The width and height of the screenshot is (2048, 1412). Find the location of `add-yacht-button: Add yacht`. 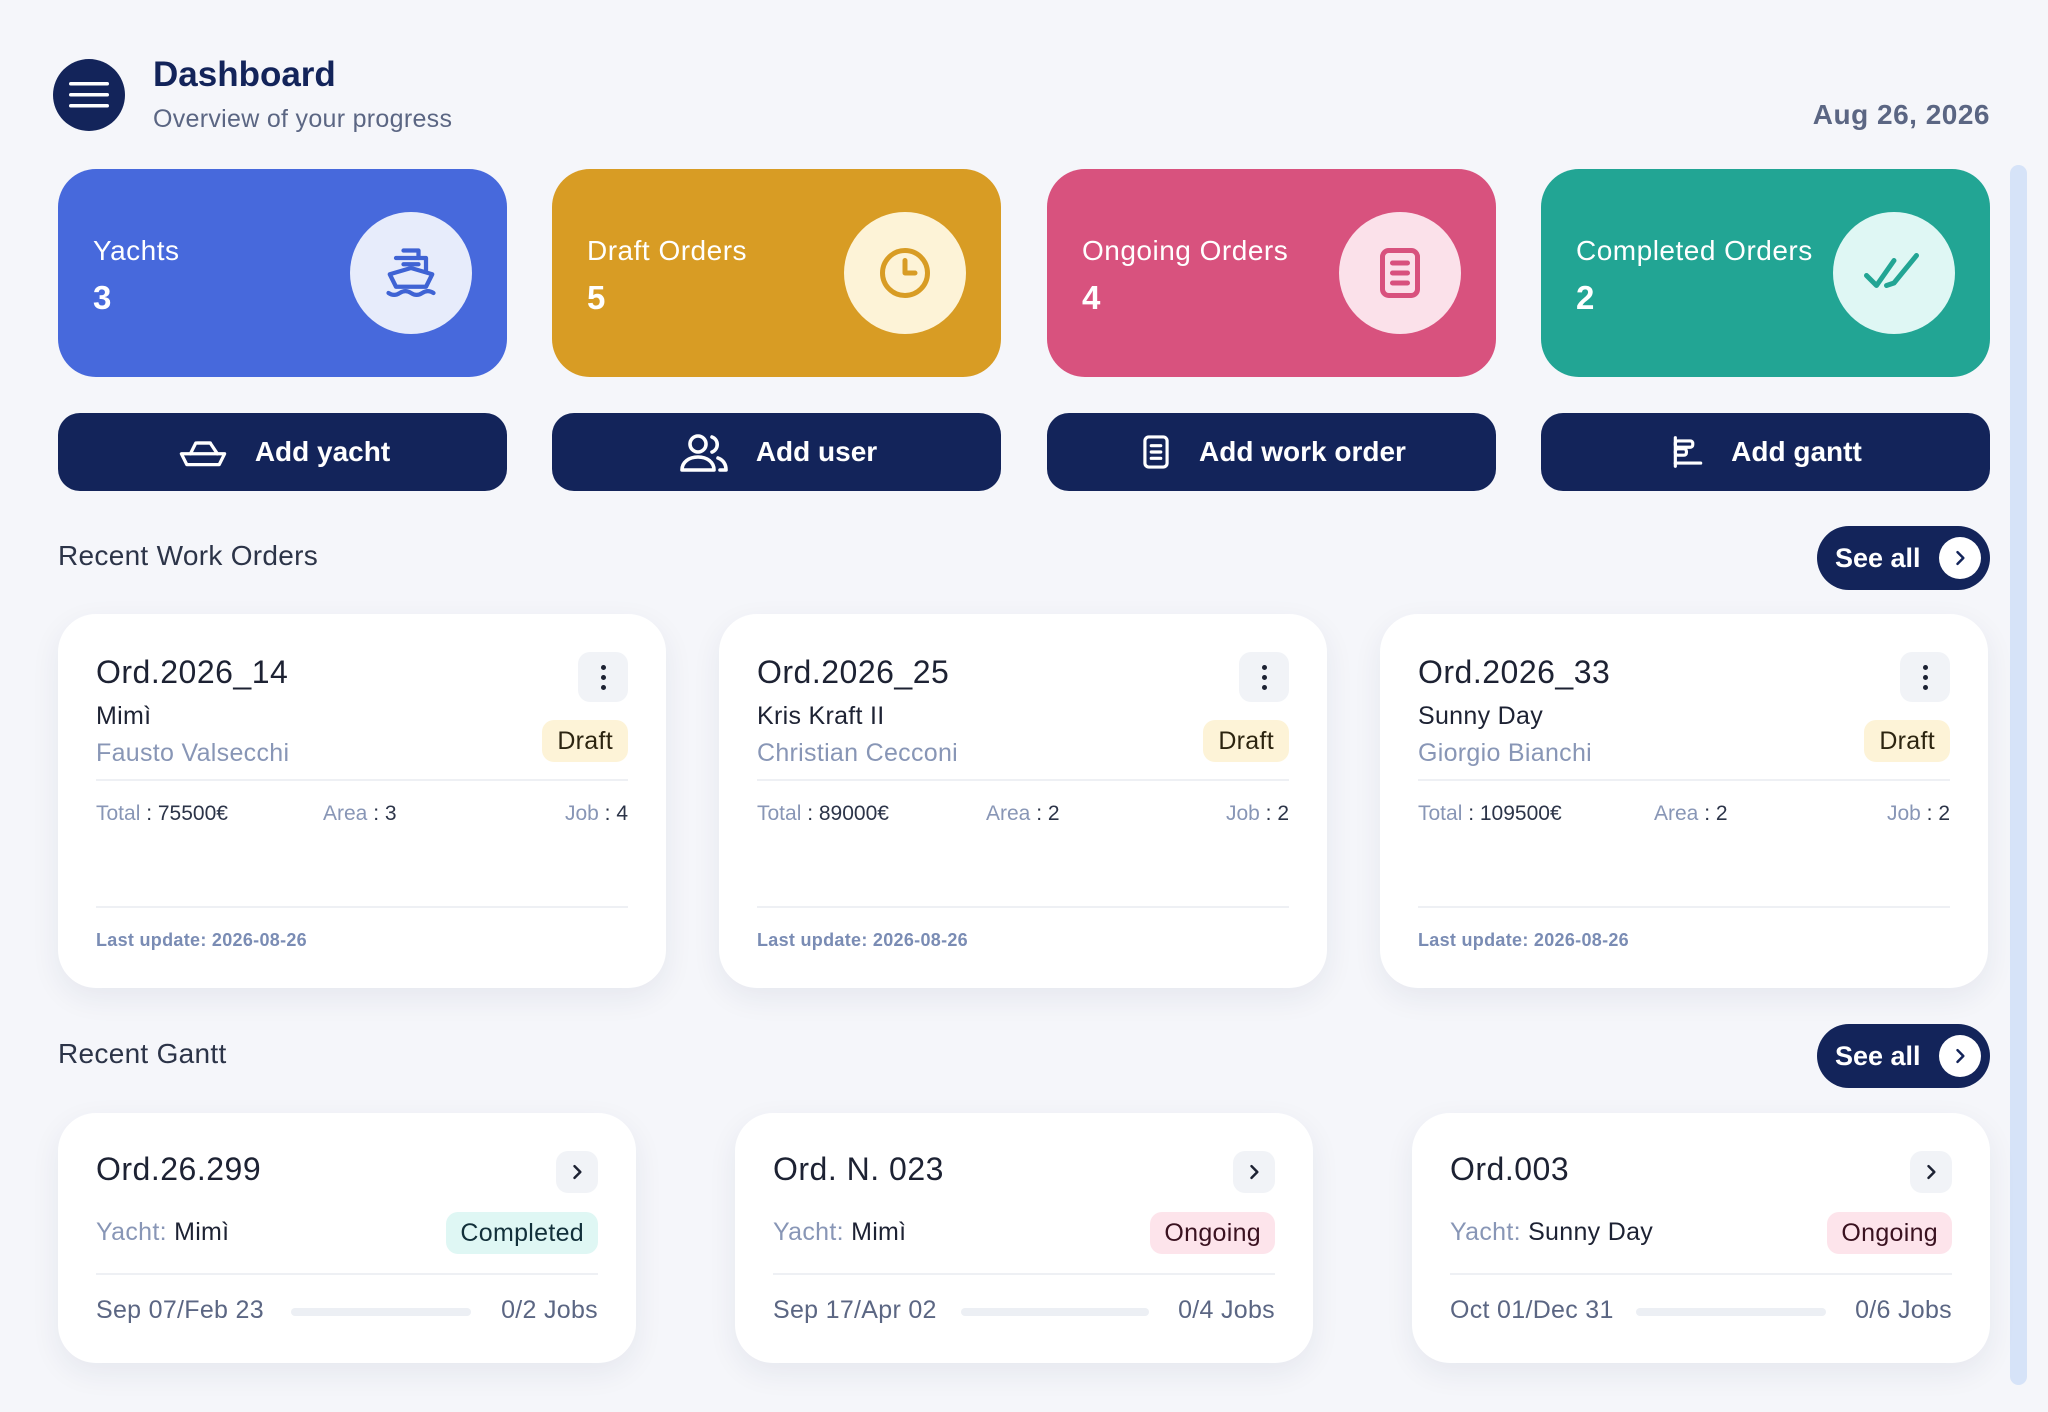

add-yacht-button: Add yacht is located at coordinates (282, 452).